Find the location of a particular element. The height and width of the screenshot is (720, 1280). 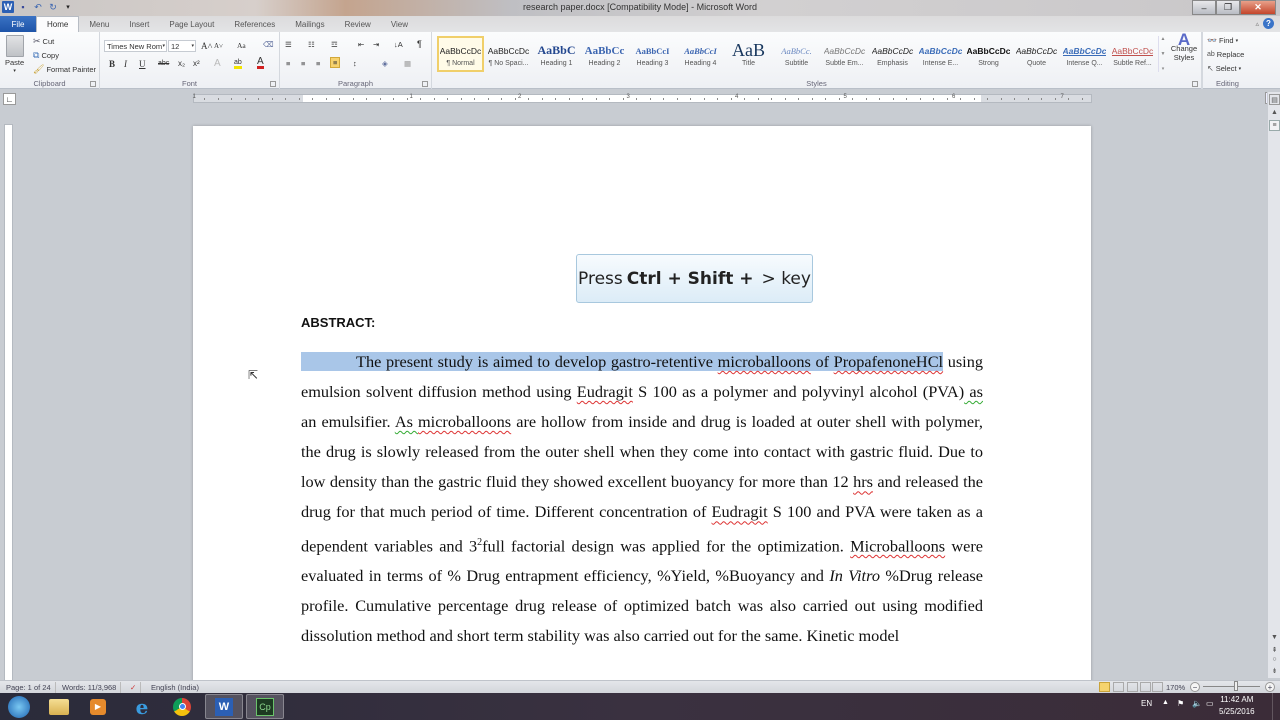

scroll-up-button: ▲ is located at coordinates (1274, 112).